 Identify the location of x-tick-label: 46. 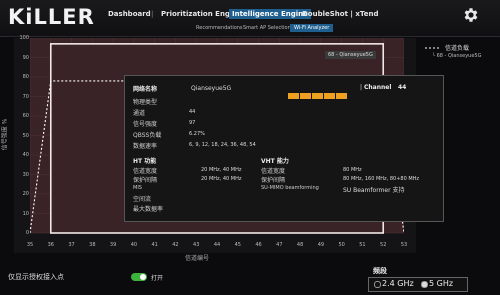
(258, 245).